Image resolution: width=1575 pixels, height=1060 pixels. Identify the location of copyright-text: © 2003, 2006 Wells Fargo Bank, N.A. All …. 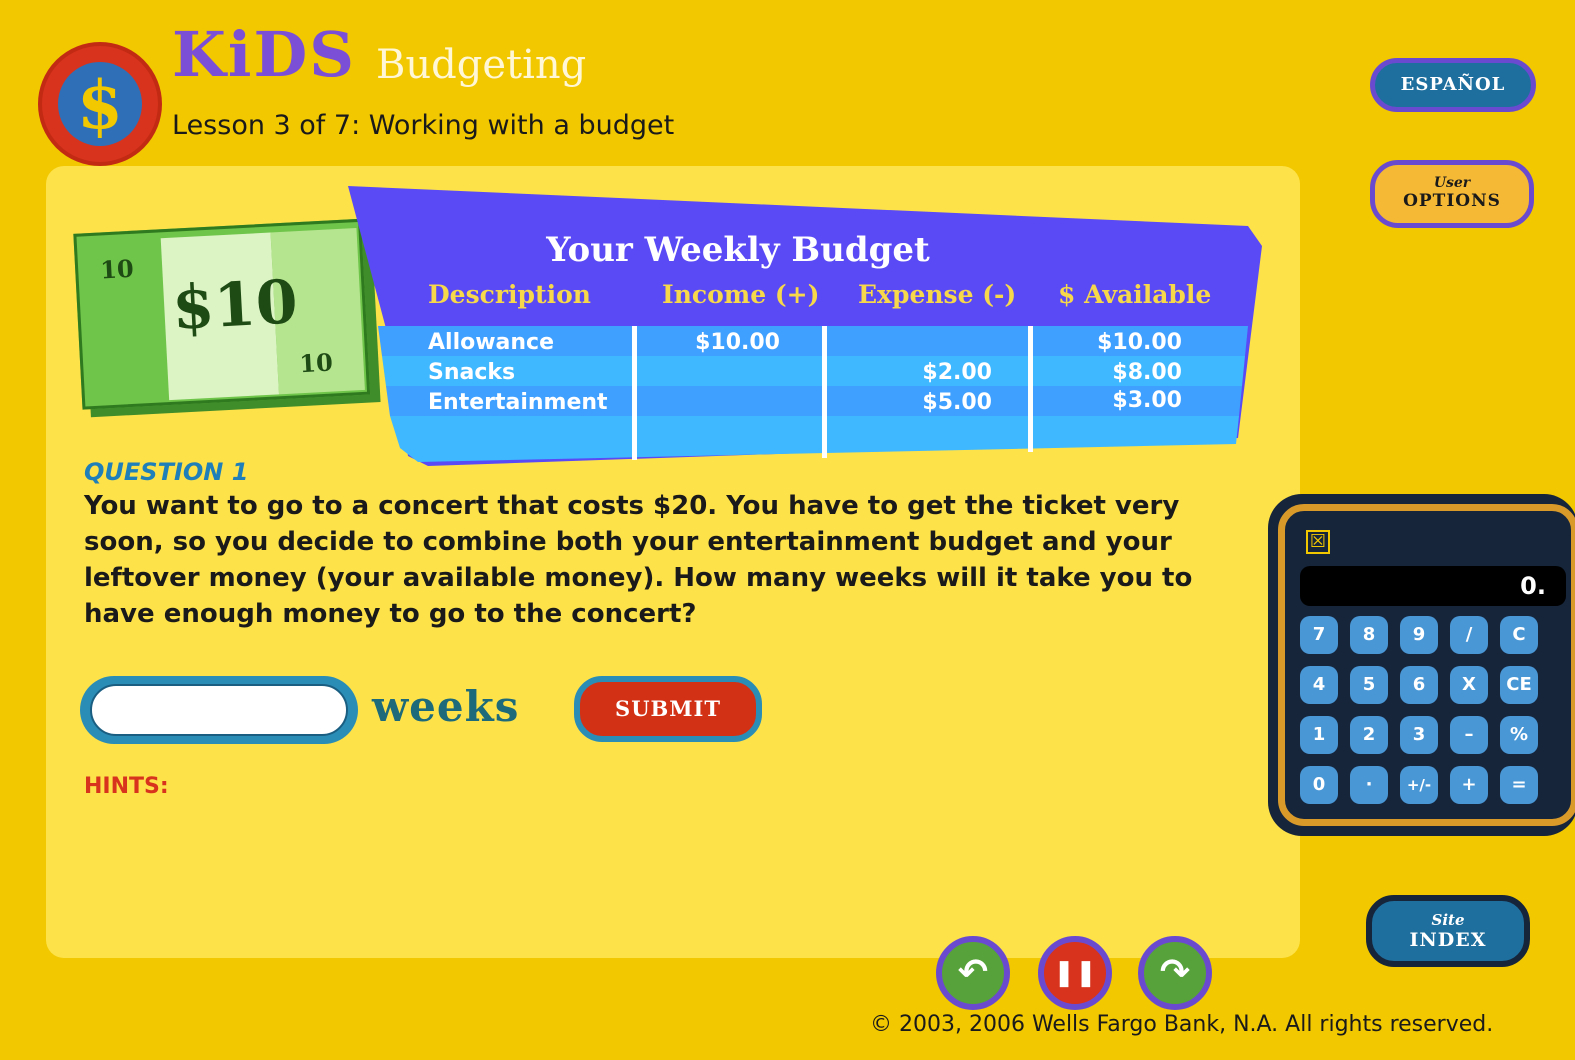
(1182, 1024).